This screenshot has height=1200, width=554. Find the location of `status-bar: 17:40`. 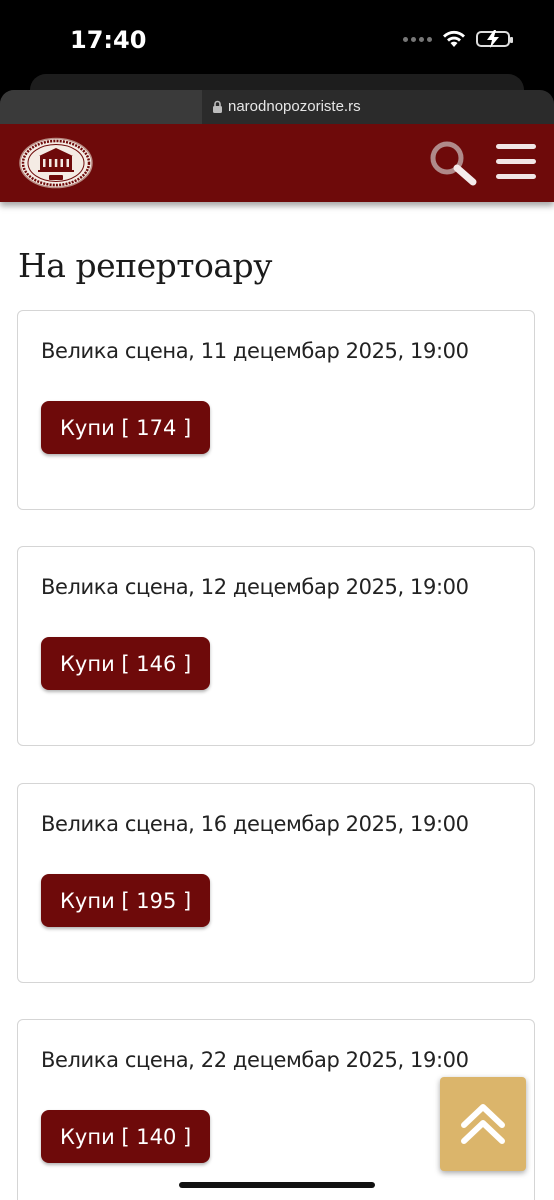

status-bar: 17:40 is located at coordinates (277, 41).